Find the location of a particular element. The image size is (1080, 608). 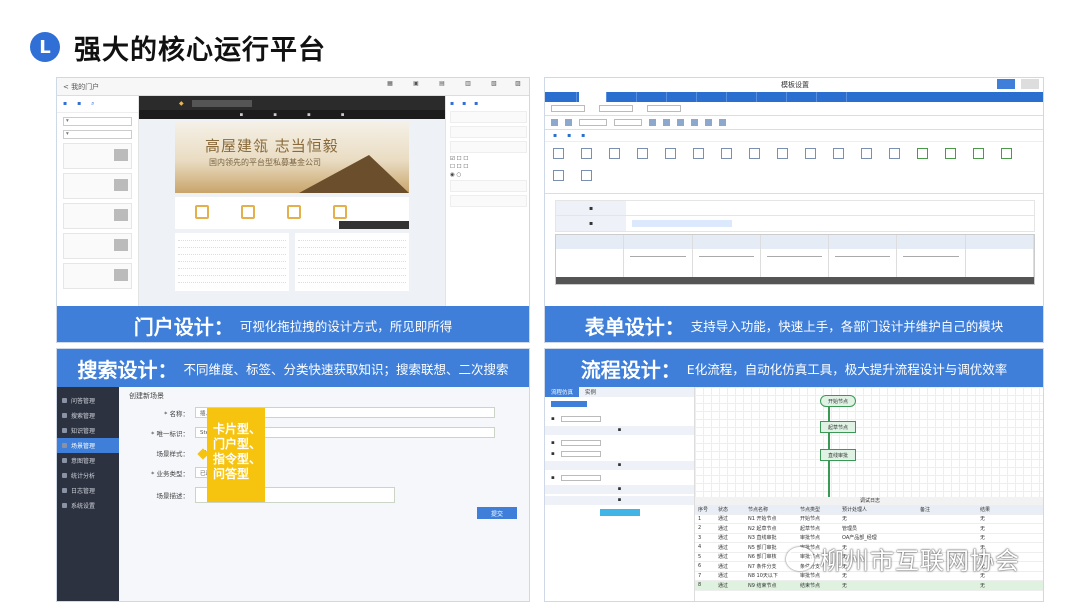

sidebar-item: 统计分析 is located at coordinates (88, 475).